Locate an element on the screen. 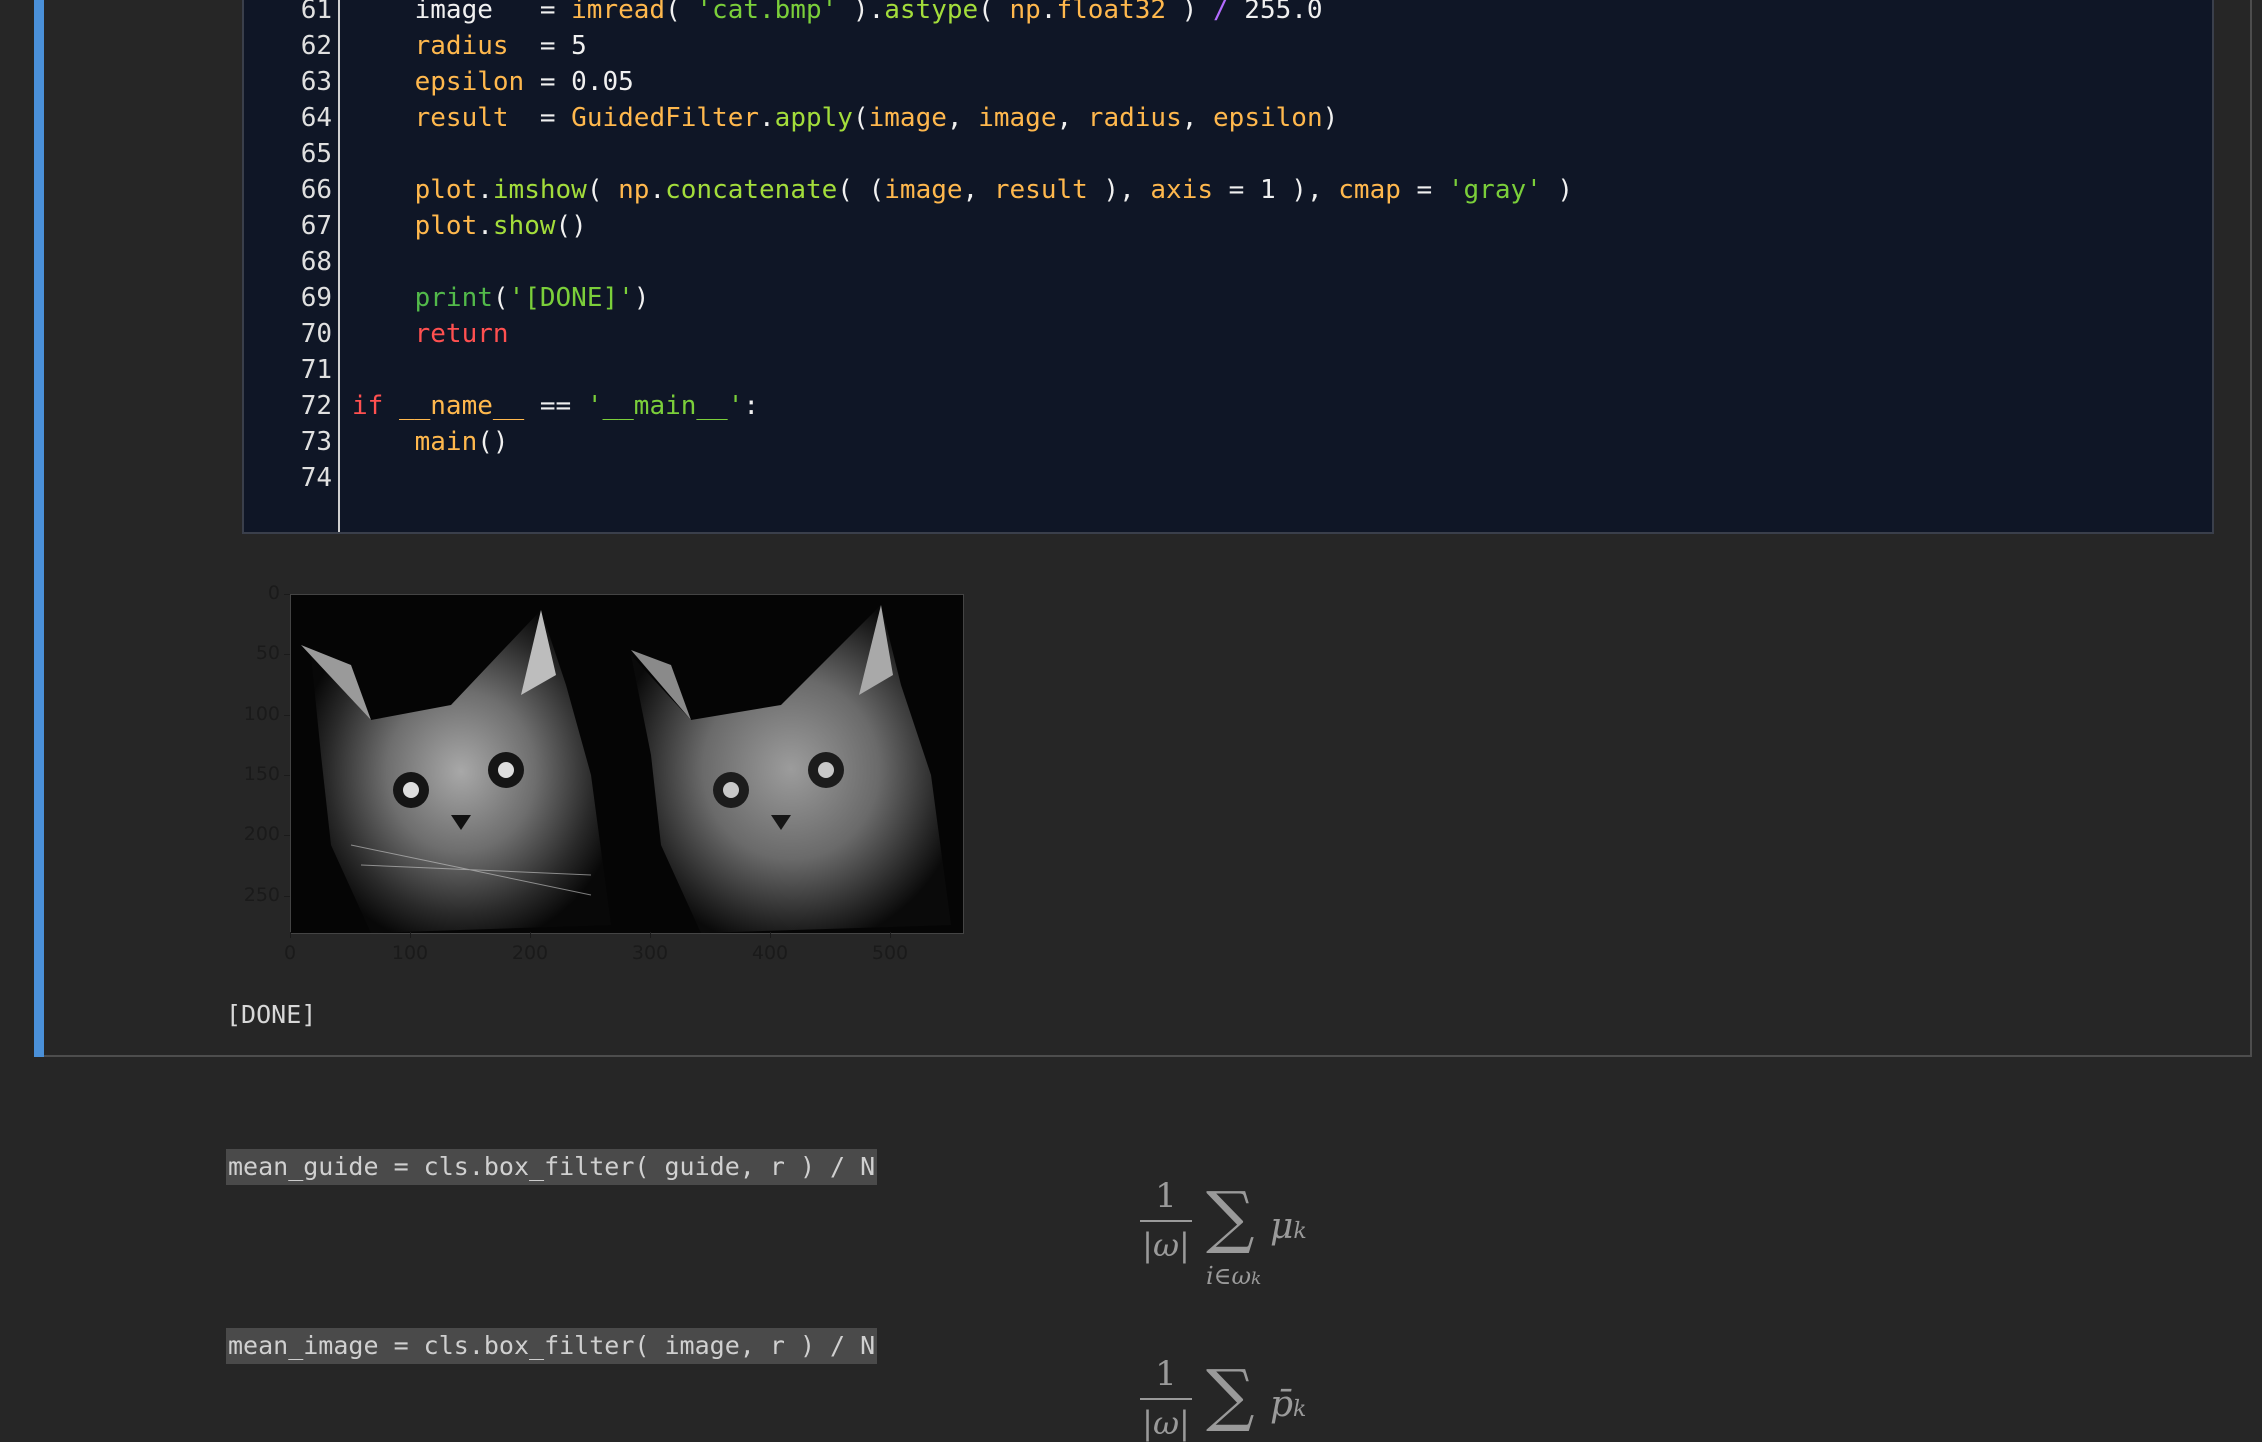 This screenshot has width=2262, height=1442. code-token: result is located at coordinates (1040, 190).